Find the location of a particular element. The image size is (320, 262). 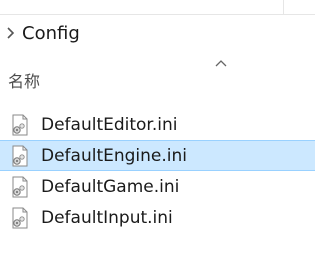

top-divider is located at coordinates (283, 7).